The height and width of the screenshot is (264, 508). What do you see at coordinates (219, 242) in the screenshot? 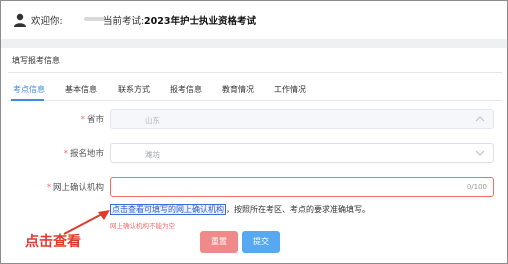
I see `reset-button: 重置` at bounding box center [219, 242].